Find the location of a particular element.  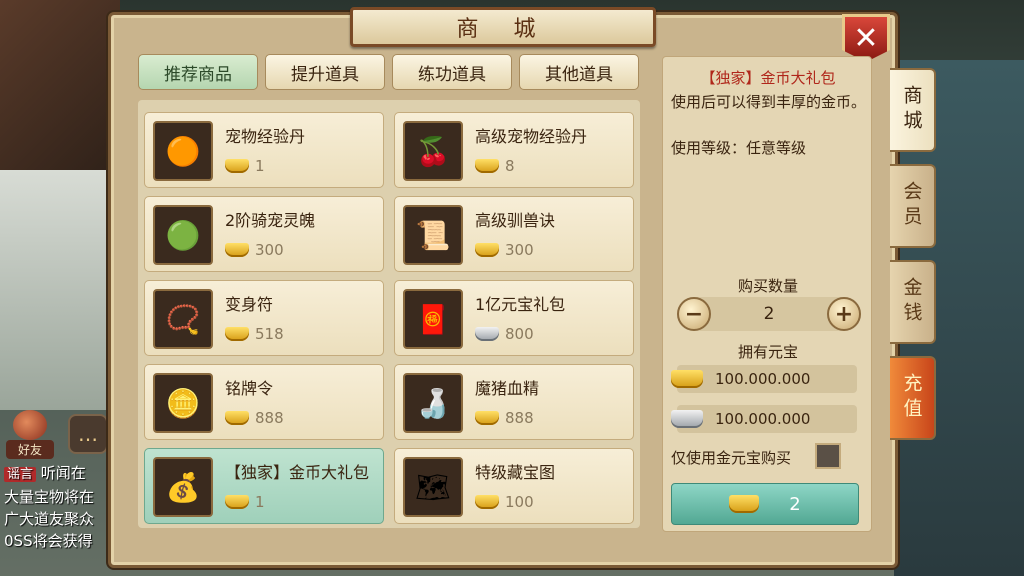

increase-button: + is located at coordinates (844, 314).